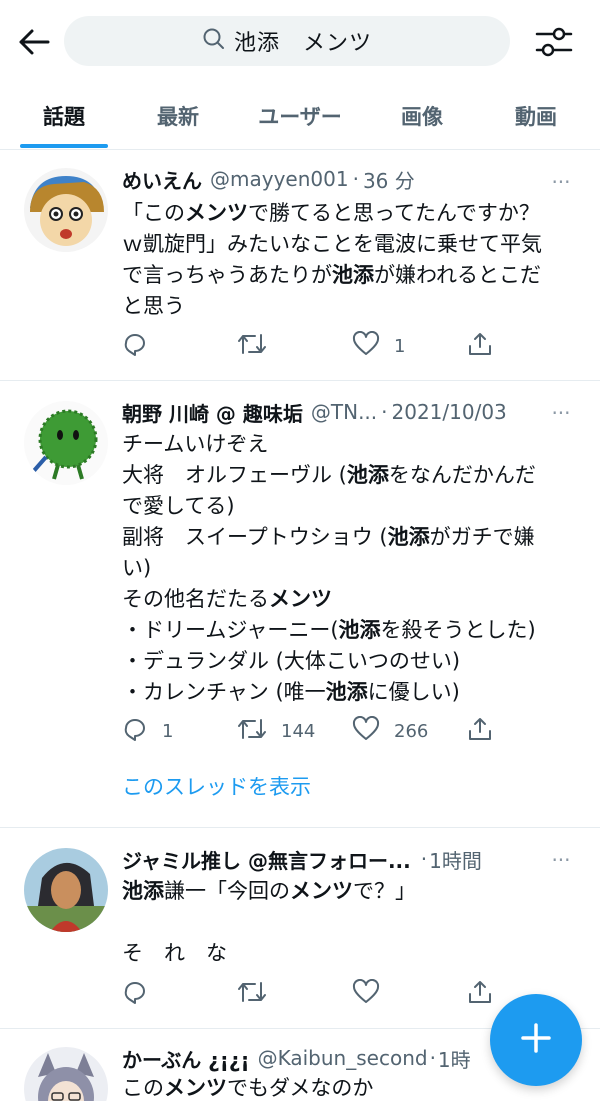 The width and height of the screenshot is (600, 1101). What do you see at coordinates (400, 346) in the screenshot?
I see `like-count: 1` at bounding box center [400, 346].